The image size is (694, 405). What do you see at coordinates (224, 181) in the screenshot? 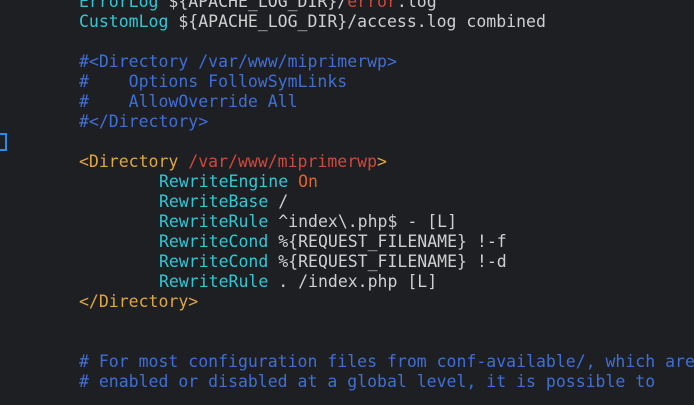
I see `code-token: RewriteEngine` at bounding box center [224, 181].